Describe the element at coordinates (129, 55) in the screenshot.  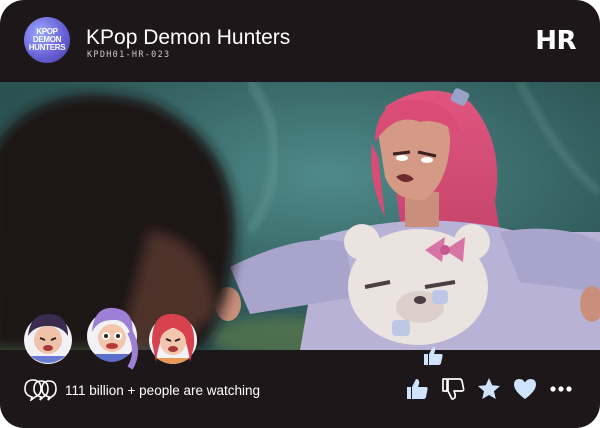
I see `card-code: KPDH01-HR-023` at that location.